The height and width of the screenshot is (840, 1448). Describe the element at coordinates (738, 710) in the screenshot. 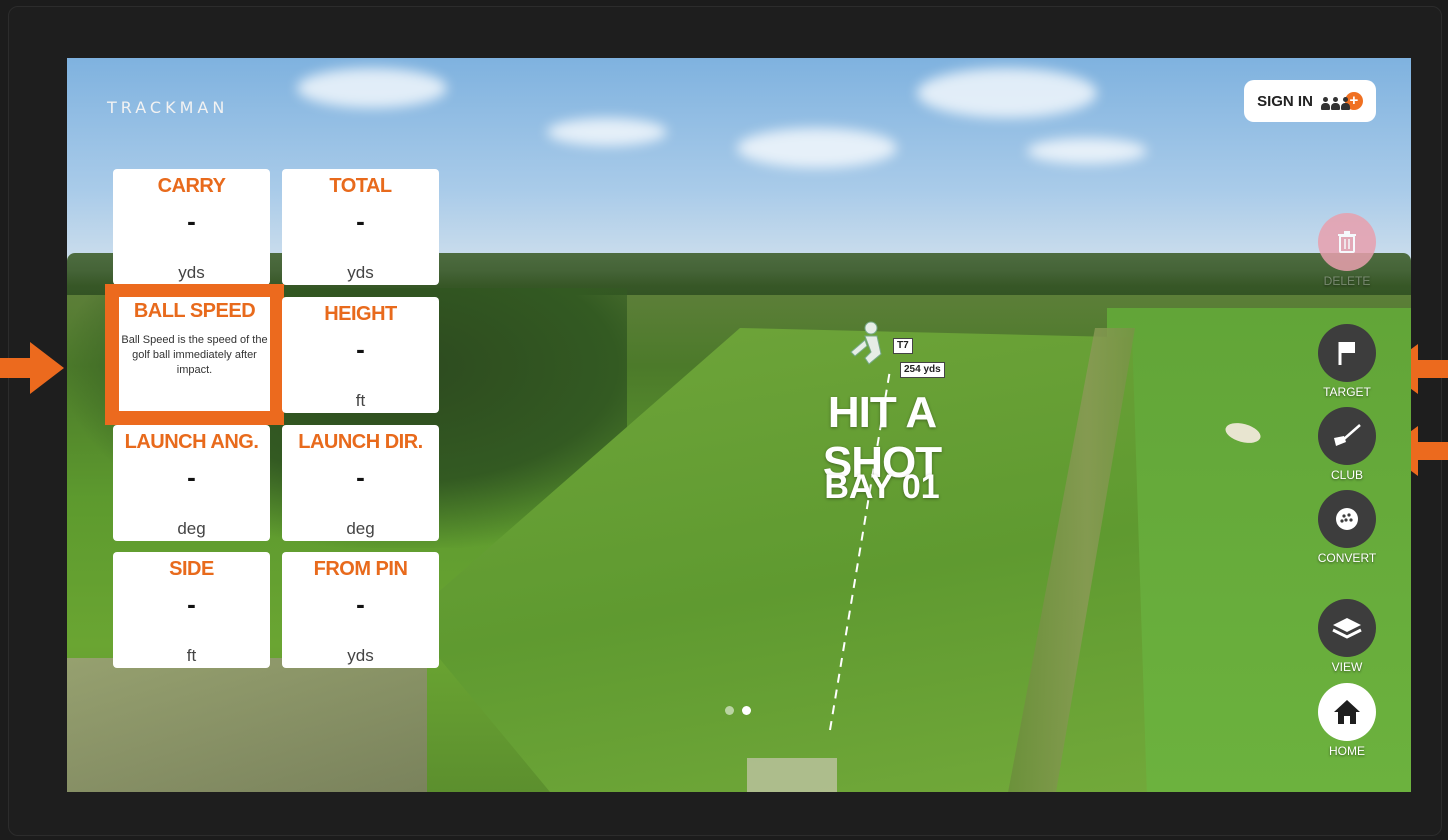

I see `page-indicator` at that location.